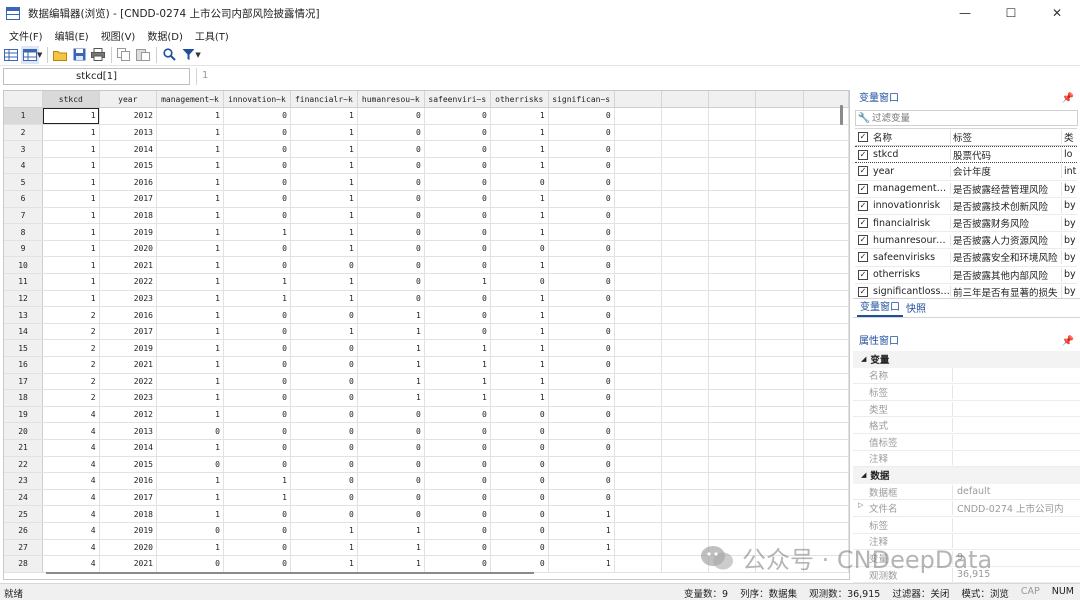 The height and width of the screenshot is (600, 1080). What do you see at coordinates (966, 442) in the screenshot?
I see `property-row: 值标签` at bounding box center [966, 442].